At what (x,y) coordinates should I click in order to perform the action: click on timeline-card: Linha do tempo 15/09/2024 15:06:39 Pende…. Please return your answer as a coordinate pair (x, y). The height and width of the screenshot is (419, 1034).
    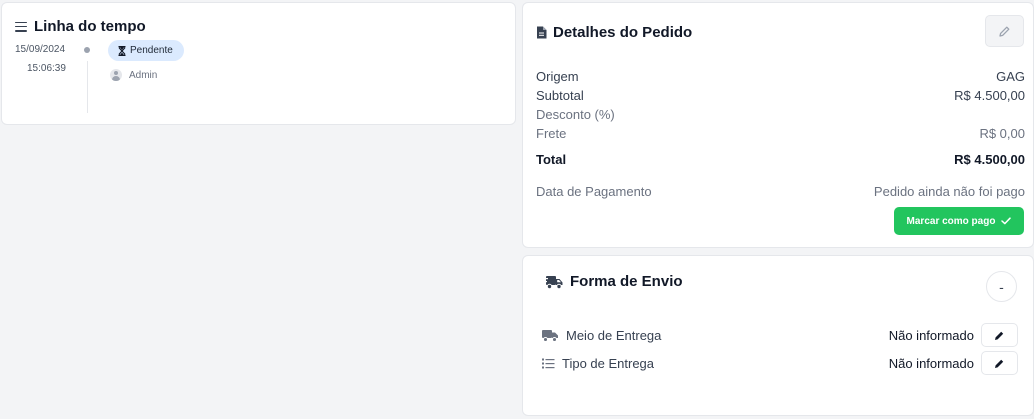
    Looking at the image, I should click on (258, 63).